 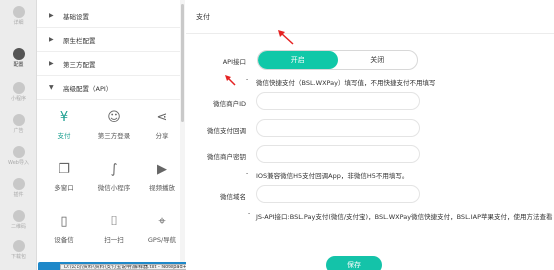 What do you see at coordinates (64, 188) in the screenshot?
I see `api-item-label: 多窗口` at bounding box center [64, 188].